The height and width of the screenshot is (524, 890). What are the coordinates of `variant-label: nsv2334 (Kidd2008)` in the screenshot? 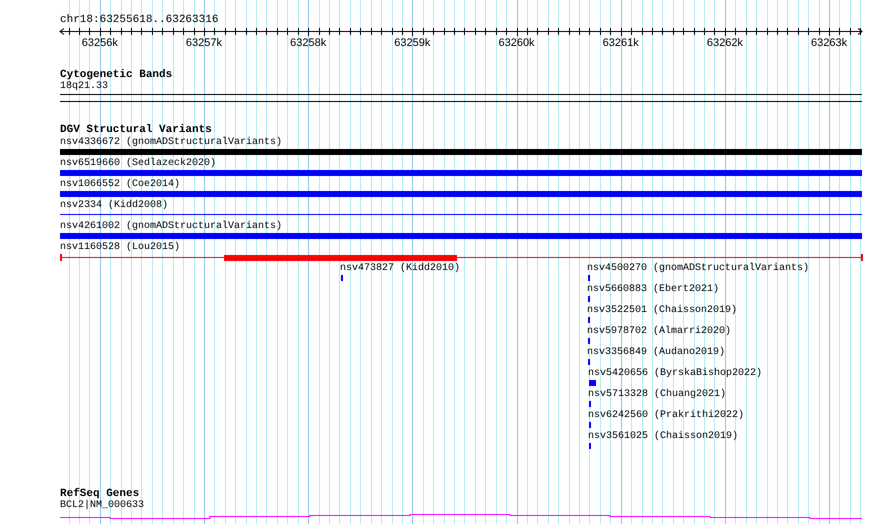 It's located at (114, 205).